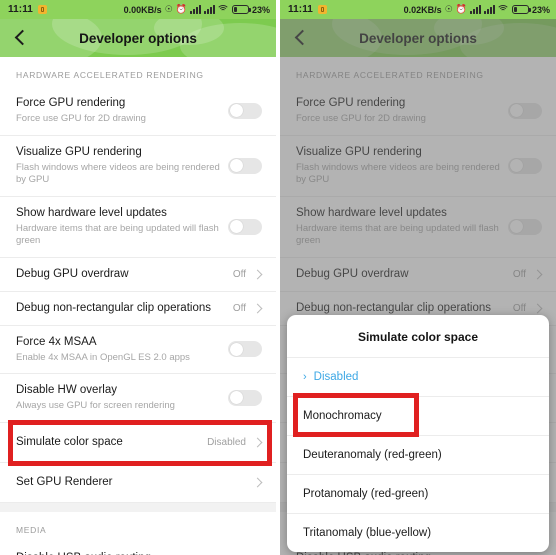  I want to click on row-value: Disabled, so click(226, 442).